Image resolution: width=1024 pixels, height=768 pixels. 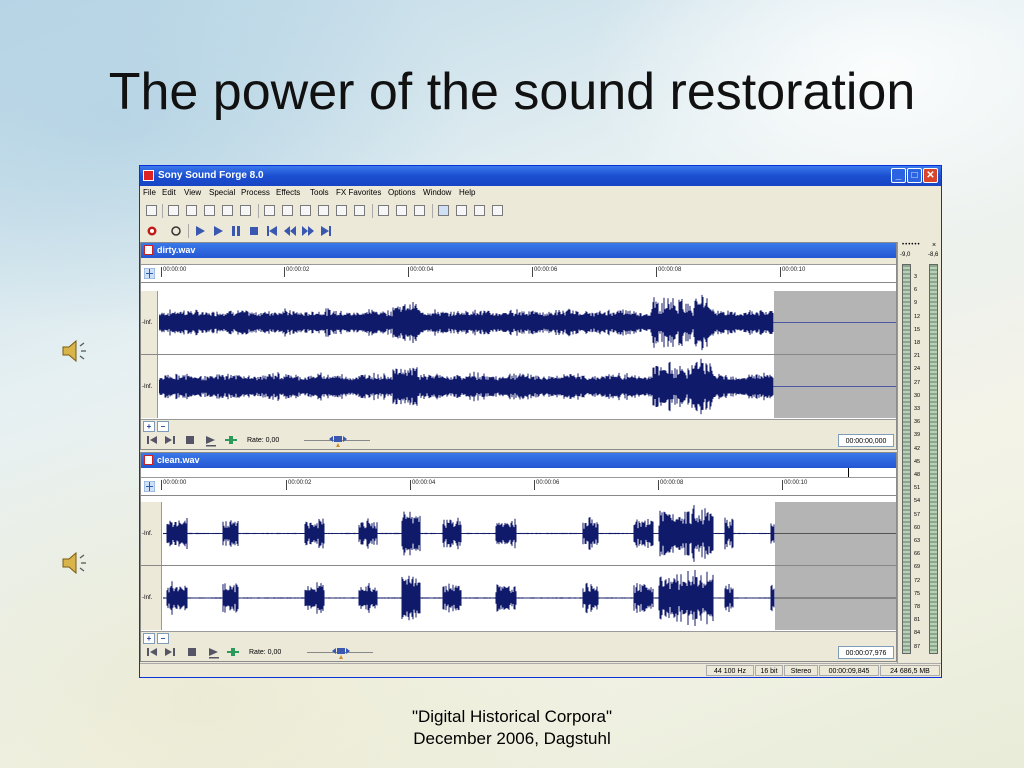 What do you see at coordinates (512, 716) in the screenshot?
I see `footer-line-1: "Digital Historical Corpora"` at bounding box center [512, 716].